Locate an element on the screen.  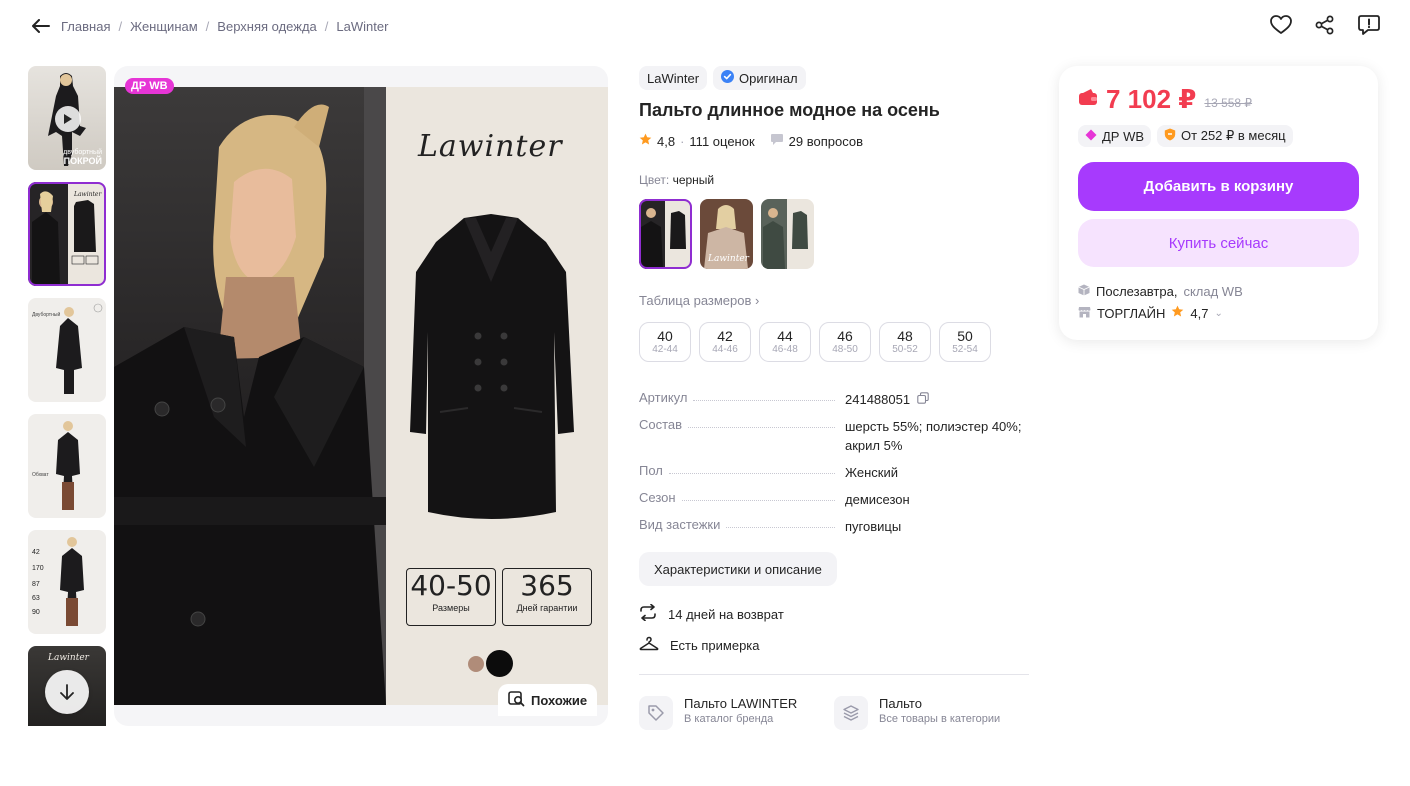
seller-rating: 4,7 is located at coordinates (1199, 313).